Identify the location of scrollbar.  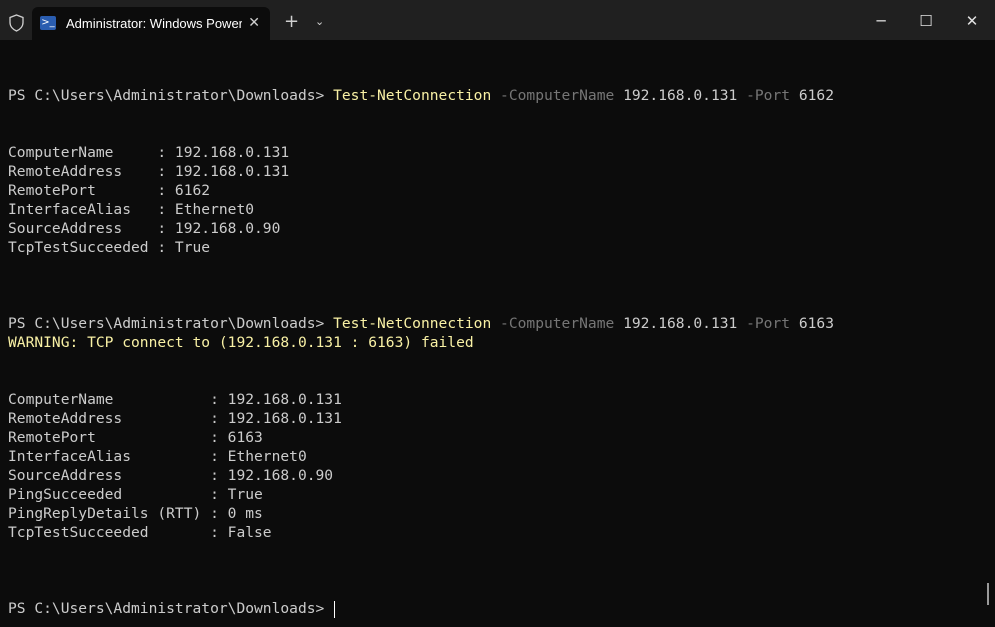
(988, 594).